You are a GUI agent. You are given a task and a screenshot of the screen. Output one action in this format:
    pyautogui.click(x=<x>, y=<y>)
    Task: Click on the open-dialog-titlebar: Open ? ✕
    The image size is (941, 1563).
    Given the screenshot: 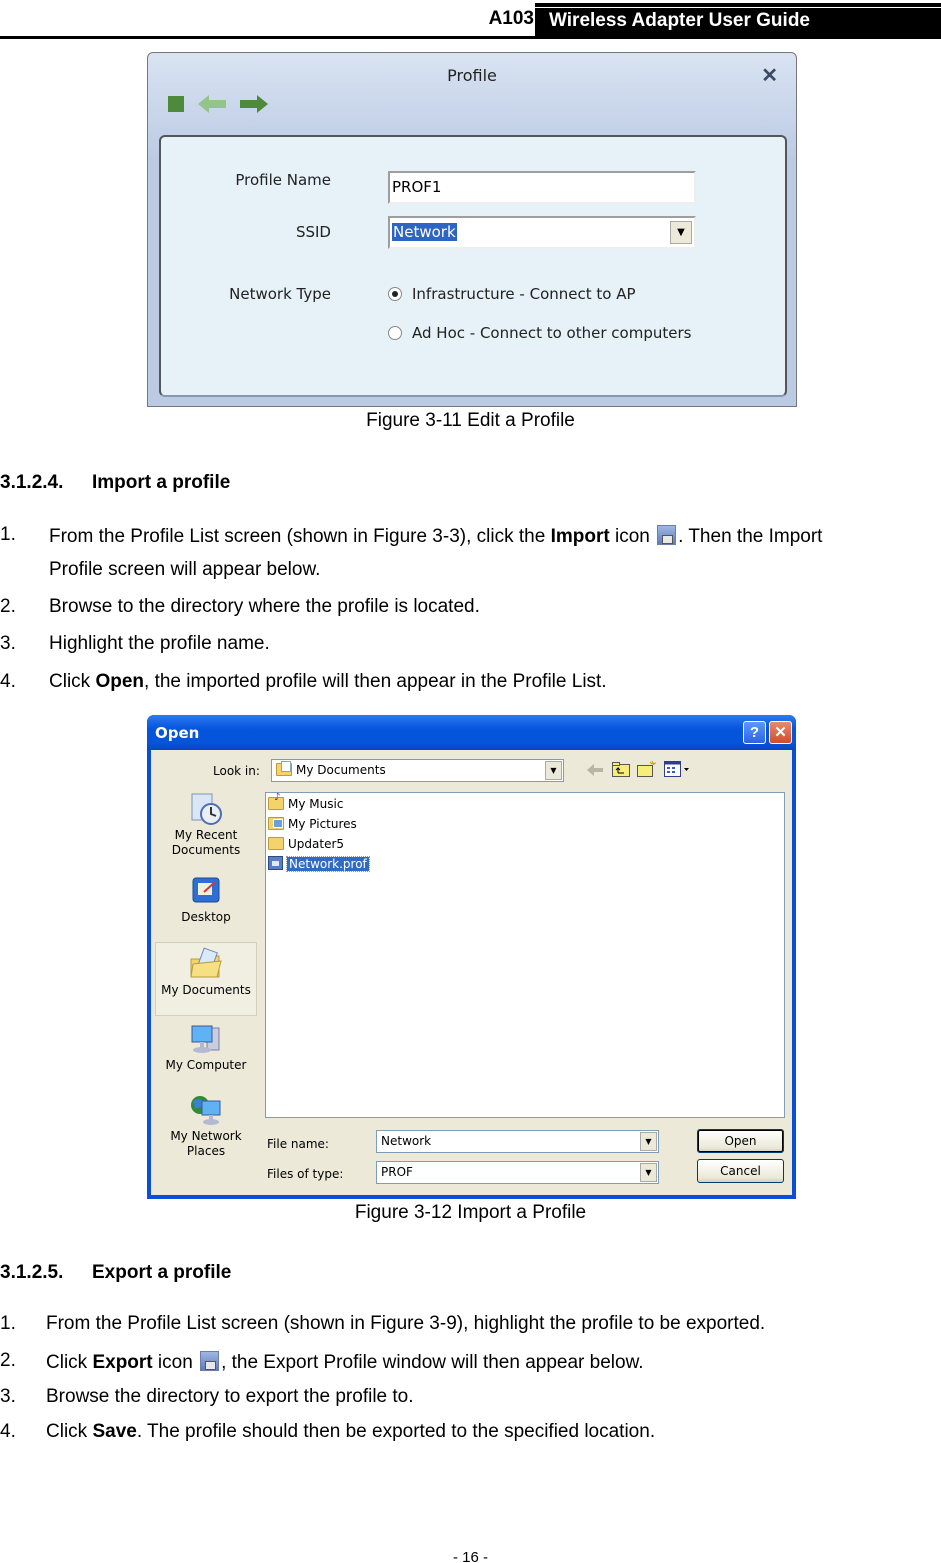 What is the action you would take?
    pyautogui.click(x=471, y=732)
    